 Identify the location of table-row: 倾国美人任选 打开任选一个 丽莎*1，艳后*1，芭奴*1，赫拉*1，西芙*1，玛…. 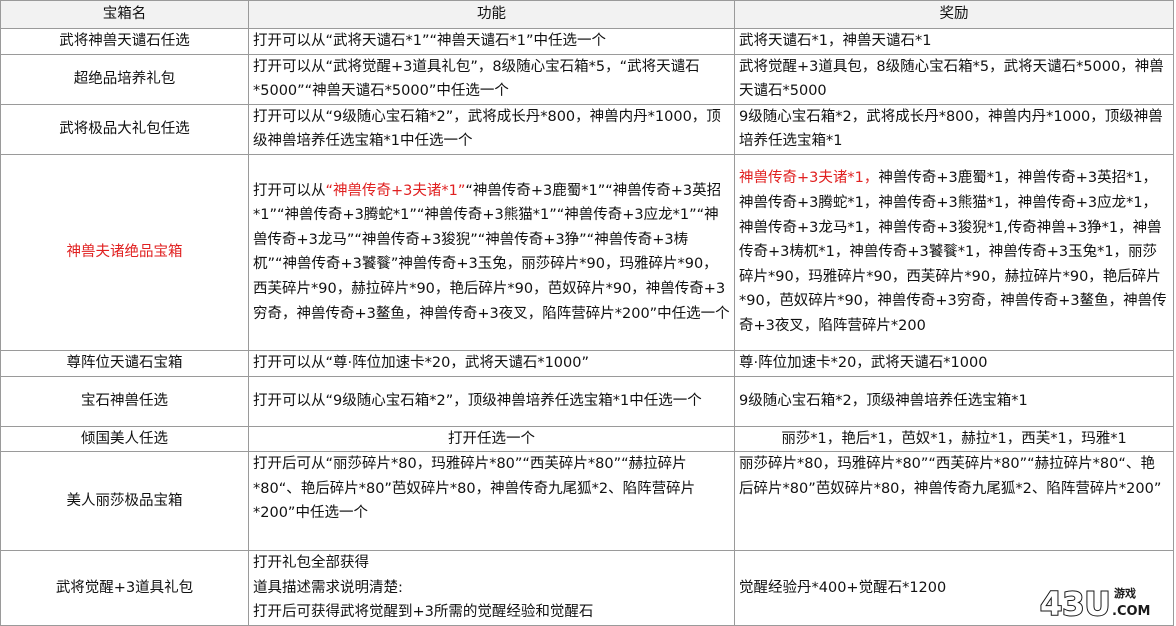
(587, 439).